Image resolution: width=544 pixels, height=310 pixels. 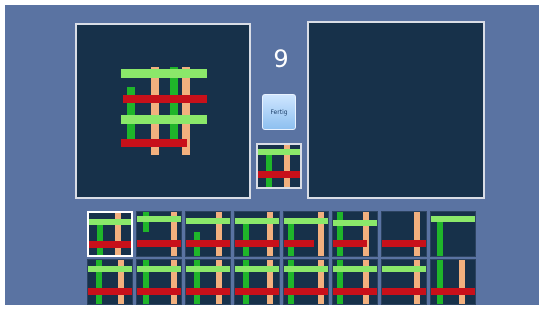 What do you see at coordinates (279, 112) in the screenshot?
I see `done-button: Fertig` at bounding box center [279, 112].